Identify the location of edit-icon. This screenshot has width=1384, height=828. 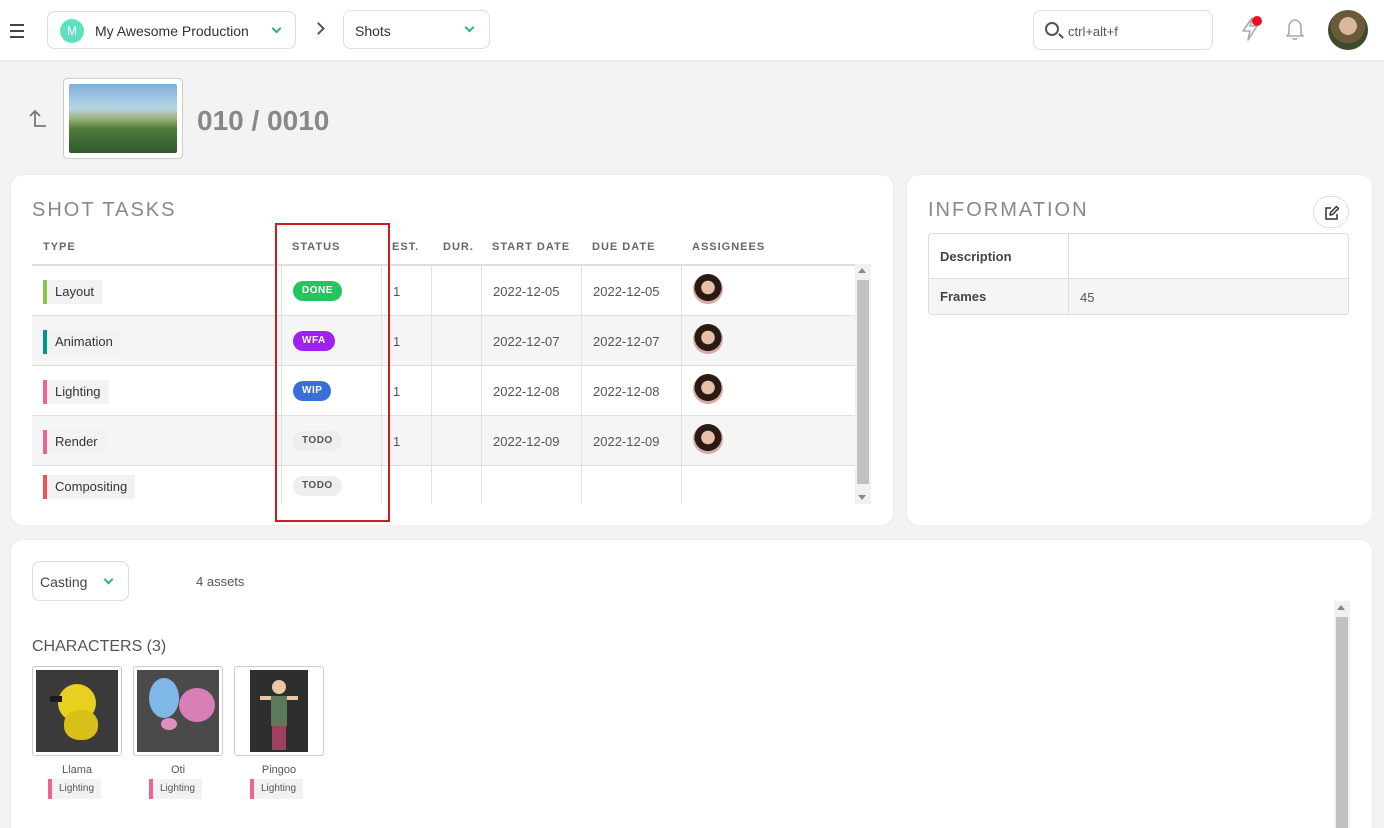
(1332, 212).